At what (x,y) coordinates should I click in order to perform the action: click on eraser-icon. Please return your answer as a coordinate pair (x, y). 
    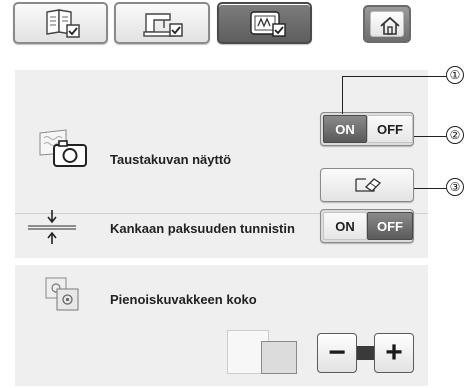
    Looking at the image, I should click on (368, 185).